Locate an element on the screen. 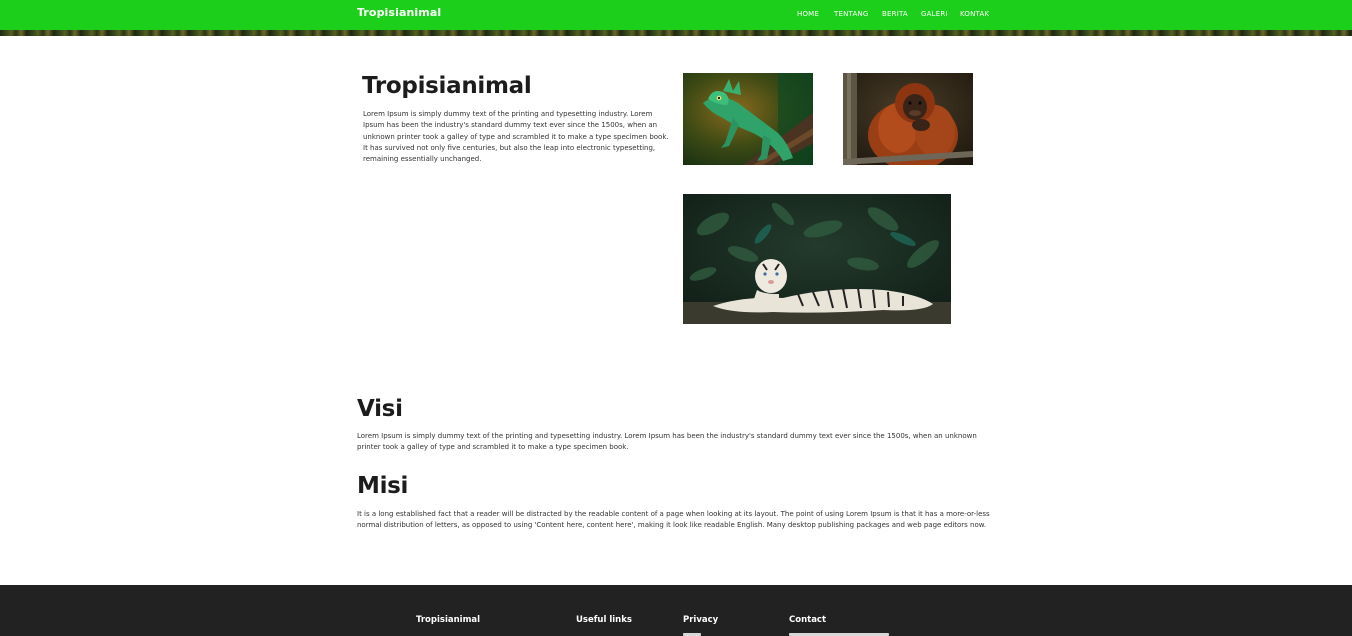  lizard-photo is located at coordinates (748, 119).